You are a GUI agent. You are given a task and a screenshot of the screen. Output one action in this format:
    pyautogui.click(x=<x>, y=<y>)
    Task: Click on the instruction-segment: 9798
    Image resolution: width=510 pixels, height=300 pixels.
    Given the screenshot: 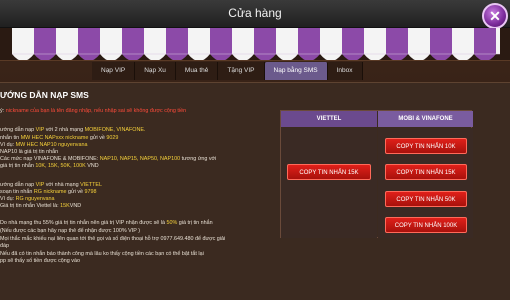 What is the action you would take?
    pyautogui.click(x=90, y=192)
    